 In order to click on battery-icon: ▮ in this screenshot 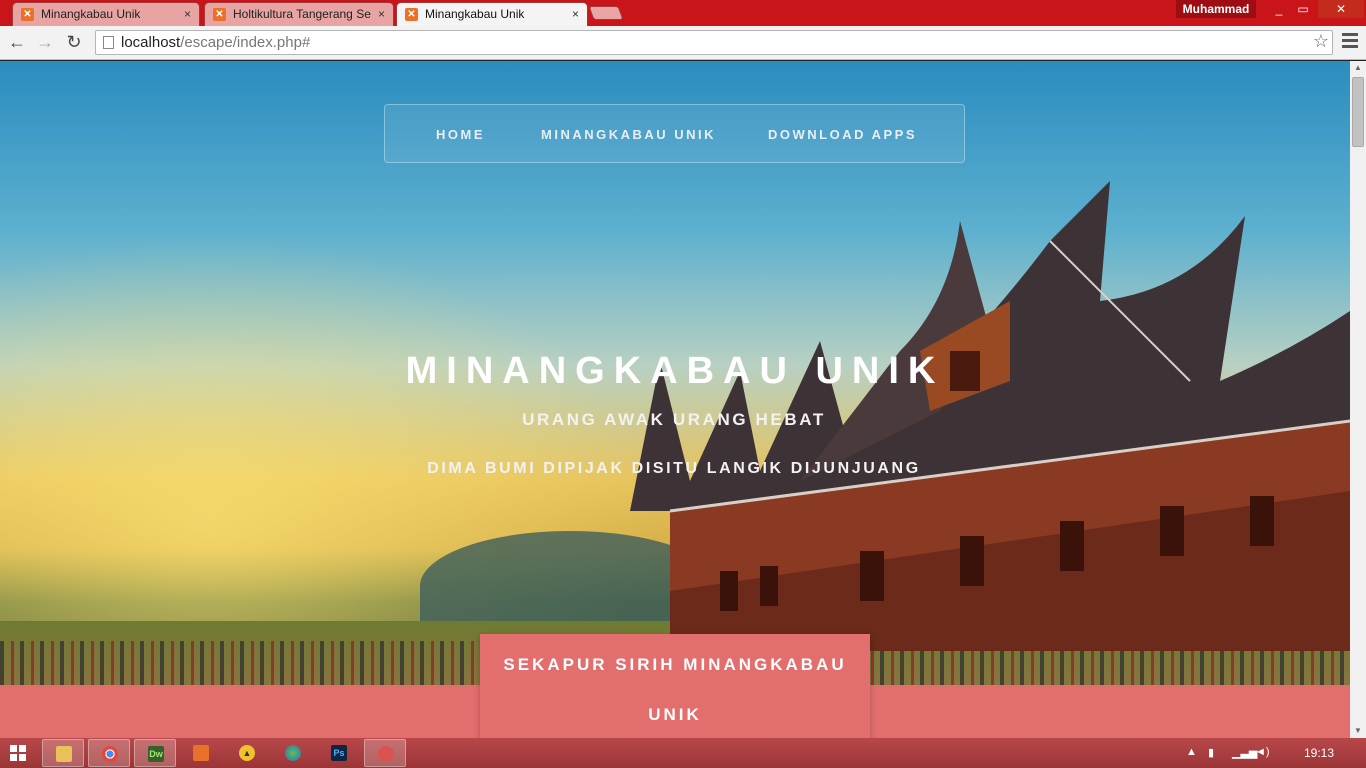, I will do `click(1211, 752)`.